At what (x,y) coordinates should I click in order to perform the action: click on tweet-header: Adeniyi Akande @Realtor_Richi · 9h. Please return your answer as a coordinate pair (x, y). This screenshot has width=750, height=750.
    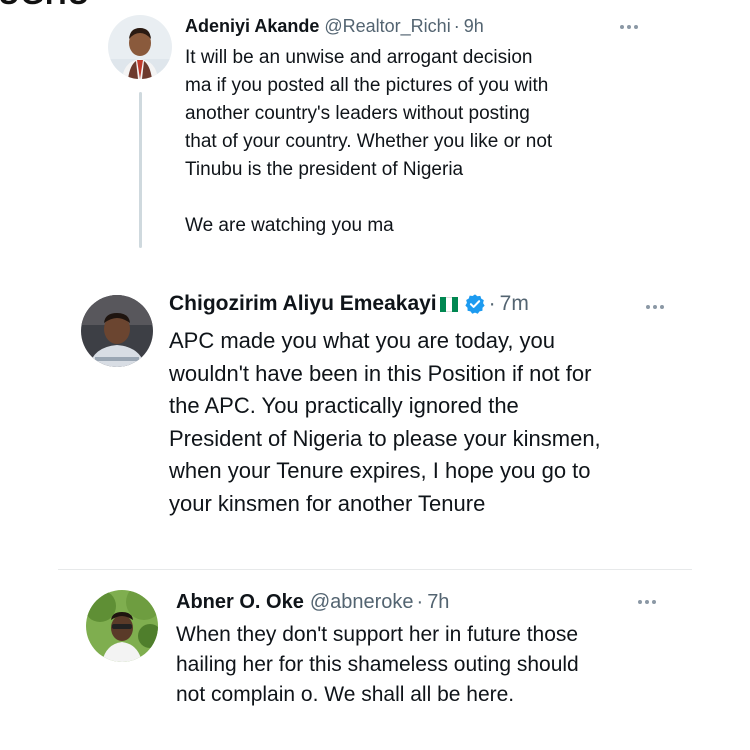
    Looking at the image, I should click on (334, 26).